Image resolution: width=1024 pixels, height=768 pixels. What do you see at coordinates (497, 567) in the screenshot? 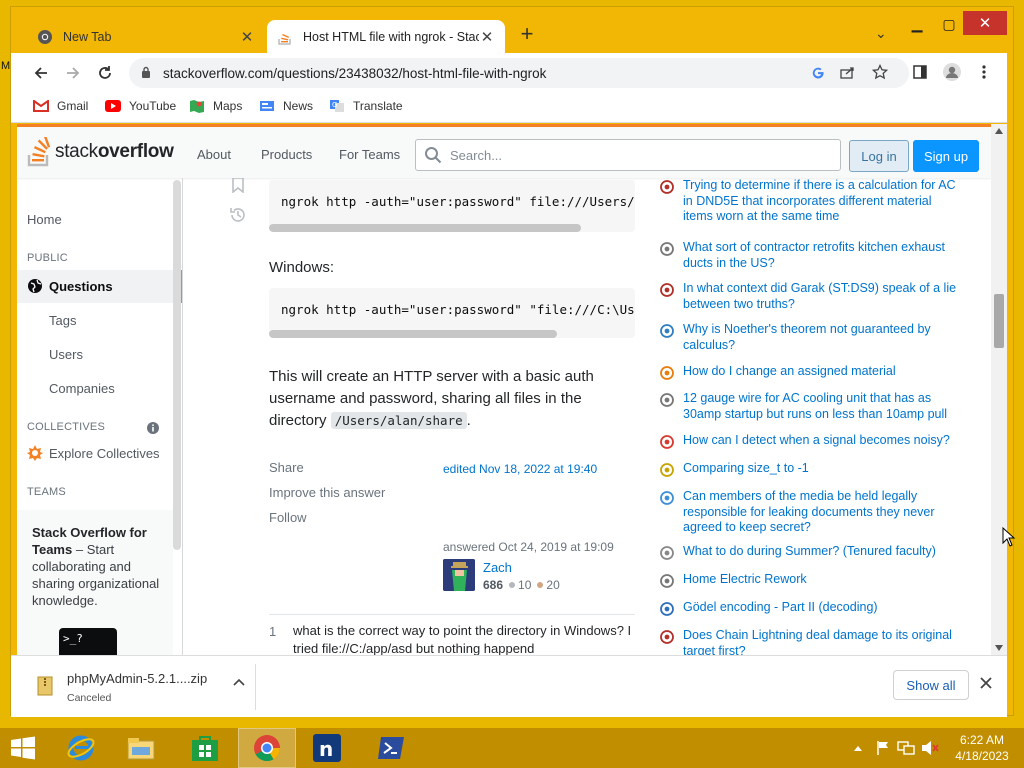
I see `user-name-link: Zach` at bounding box center [497, 567].